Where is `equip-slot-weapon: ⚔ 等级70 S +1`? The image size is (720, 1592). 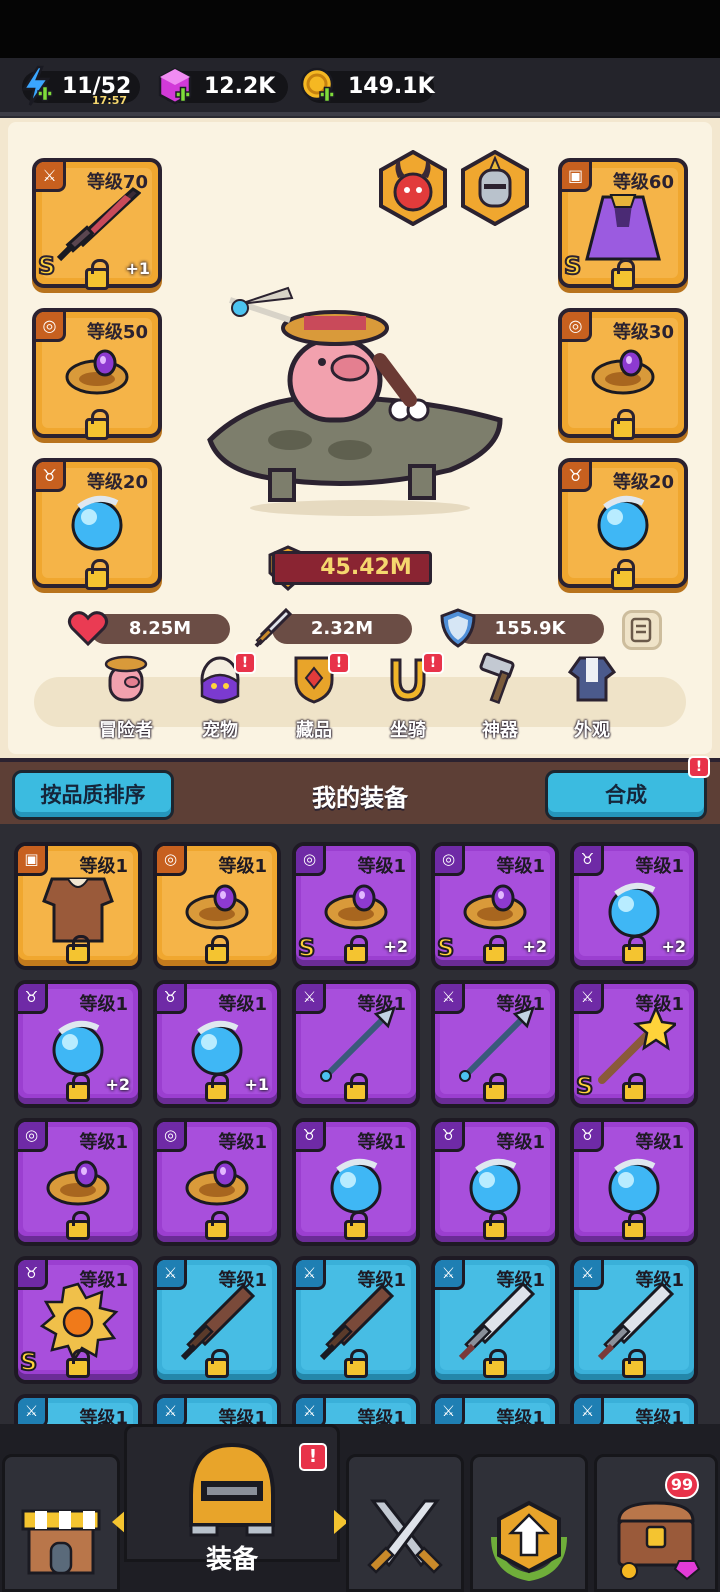
equip-slot-weapon: ⚔ 等级70 S +1 is located at coordinates (97, 224).